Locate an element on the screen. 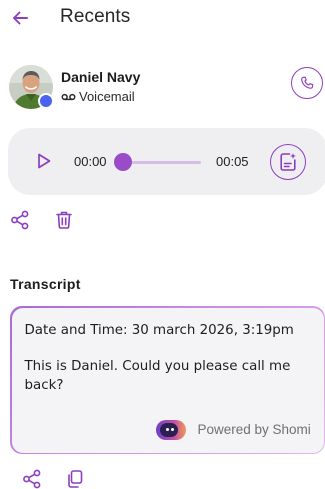 The image size is (325, 489). delete-voicemail-button is located at coordinates (64, 220).